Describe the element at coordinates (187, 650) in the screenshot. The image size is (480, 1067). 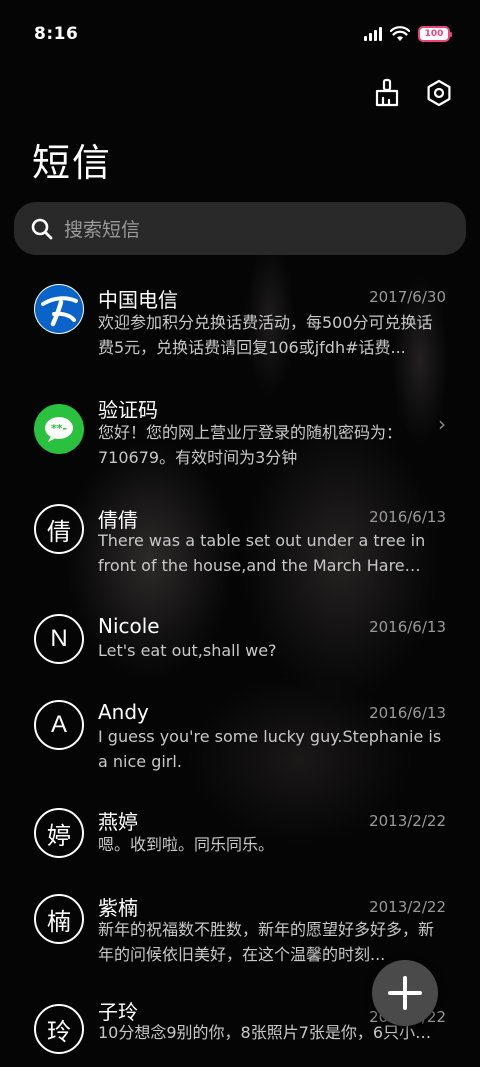
I see `message-preview: Let's eat out,shall we?` at that location.